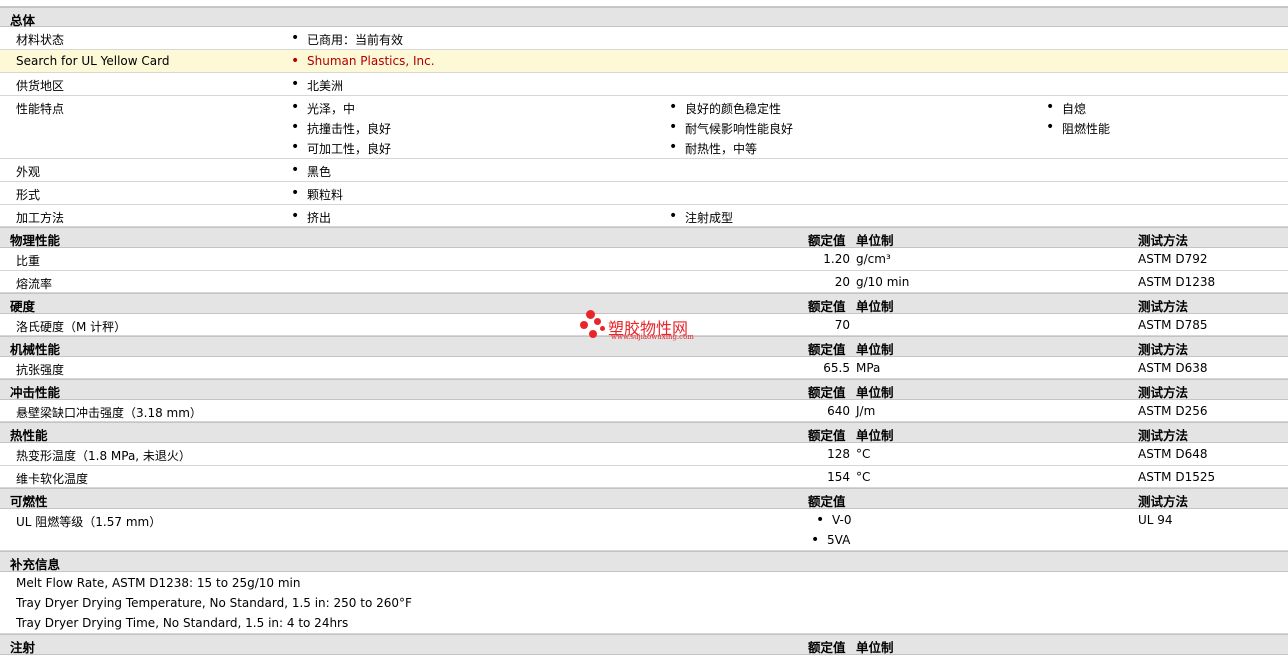 Image resolution: width=1288 pixels, height=656 pixels. Describe the element at coordinates (317, 85) in the screenshot. I see `list-item: 北美洲` at that location.